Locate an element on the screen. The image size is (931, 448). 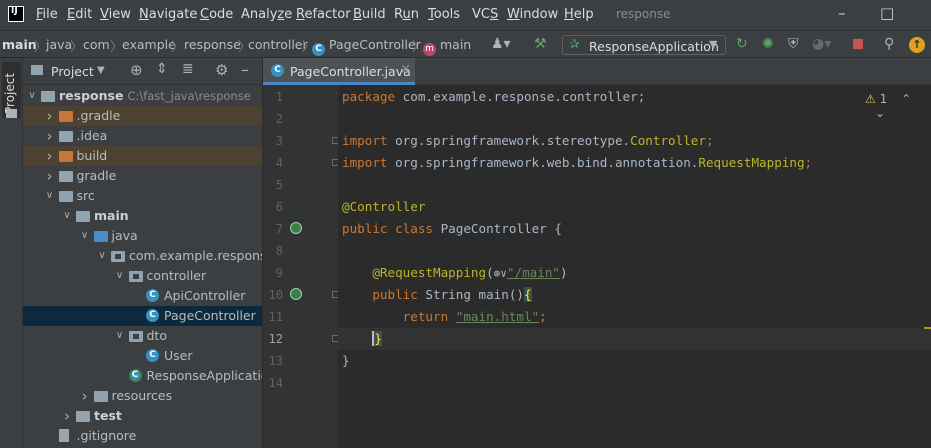
breadcrumb-pagecontroller: C PageController is located at coordinates (366, 46).